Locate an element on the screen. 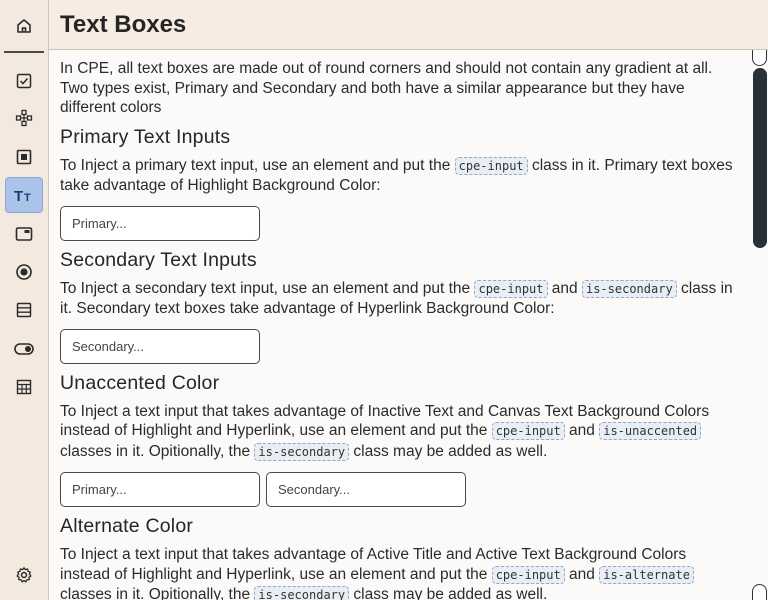 The height and width of the screenshot is (600, 768). radio-icon is located at coordinates (24, 272).